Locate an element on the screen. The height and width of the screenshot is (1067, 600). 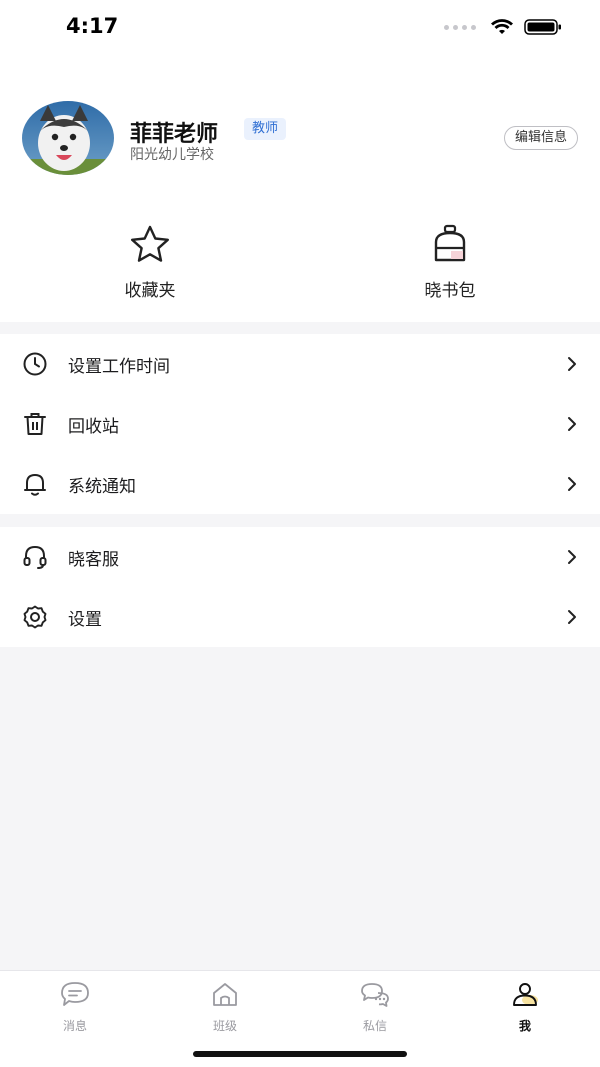
favorites-button: 收藏夹 is located at coordinates (150, 264).